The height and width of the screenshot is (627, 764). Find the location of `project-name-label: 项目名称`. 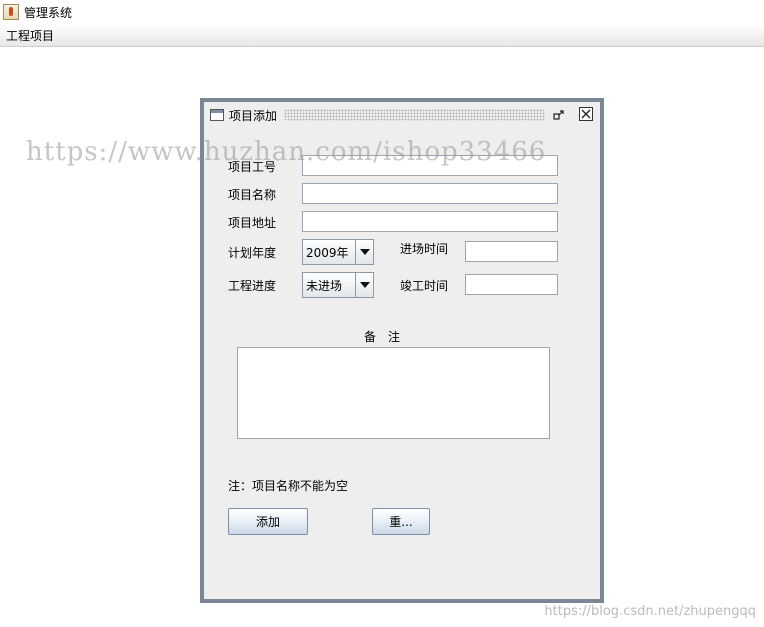

project-name-label: 项目名称 is located at coordinates (252, 195).